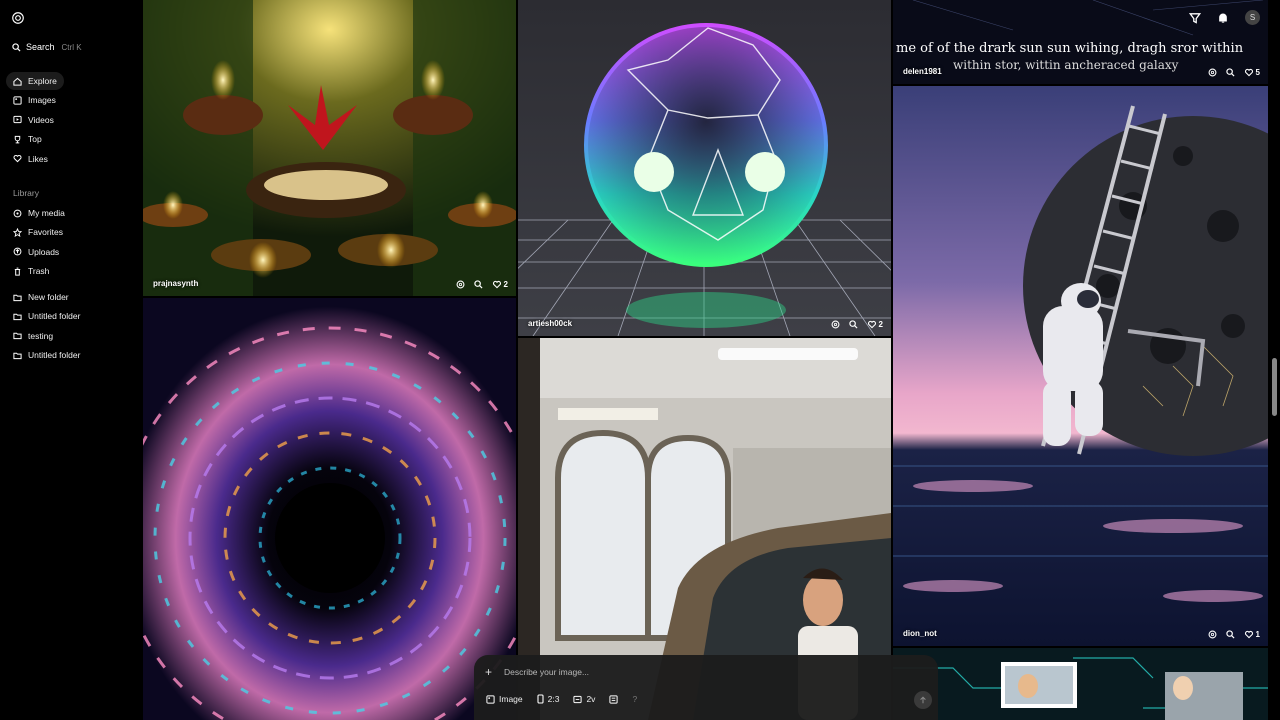 This screenshot has width=1280, height=720. Describe the element at coordinates (706, 687) in the screenshot. I see `prompt-composer: + Describe your image... Image 2:3 2v ?` at that location.